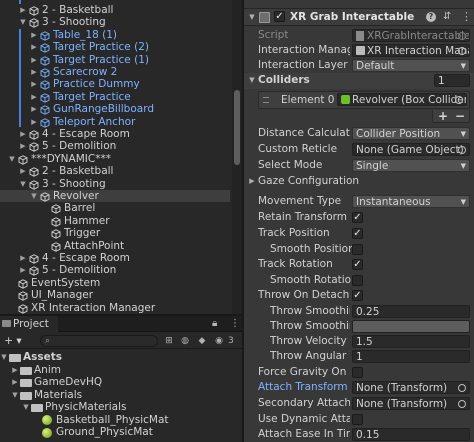 The width and height of the screenshot is (474, 442). Describe the element at coordinates (121, 382) in the screenshot. I see `project-folder-item: ▶ GameDevHQ` at that location.